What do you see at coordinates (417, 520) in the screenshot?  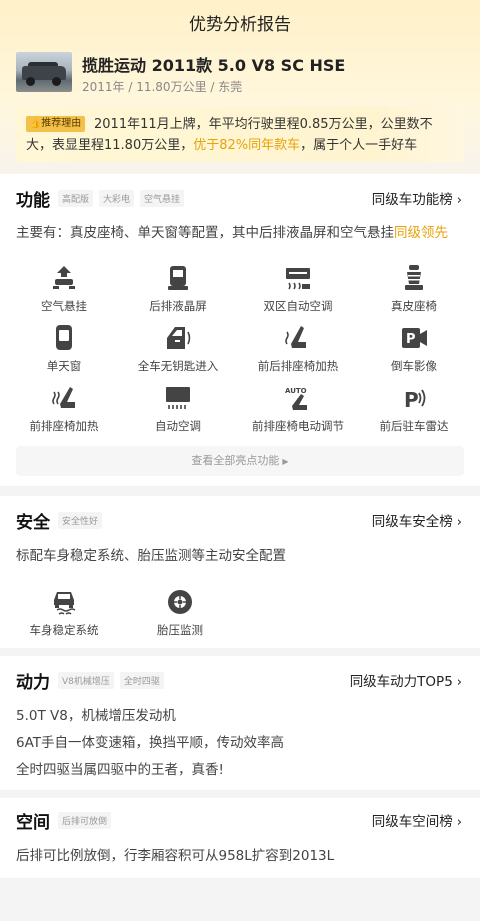 I see `safety-rank-link: 同级车安全榜 ›` at bounding box center [417, 520].